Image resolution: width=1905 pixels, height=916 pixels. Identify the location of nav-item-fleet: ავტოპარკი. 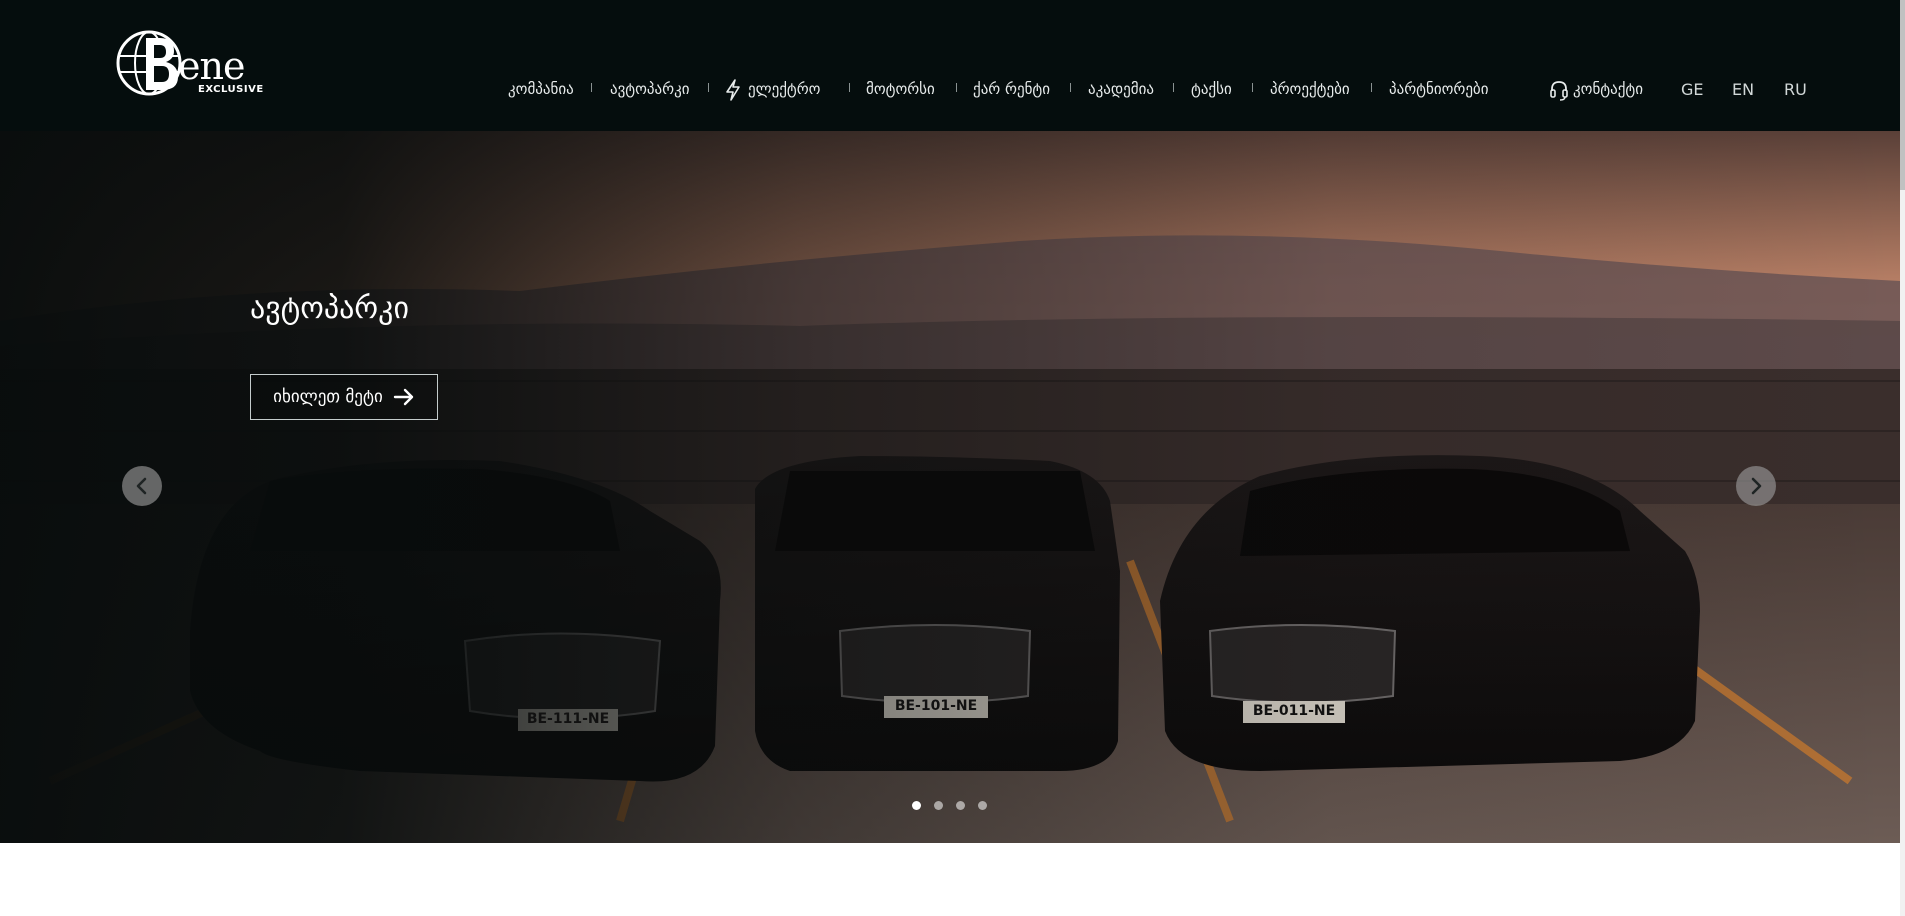
(650, 89).